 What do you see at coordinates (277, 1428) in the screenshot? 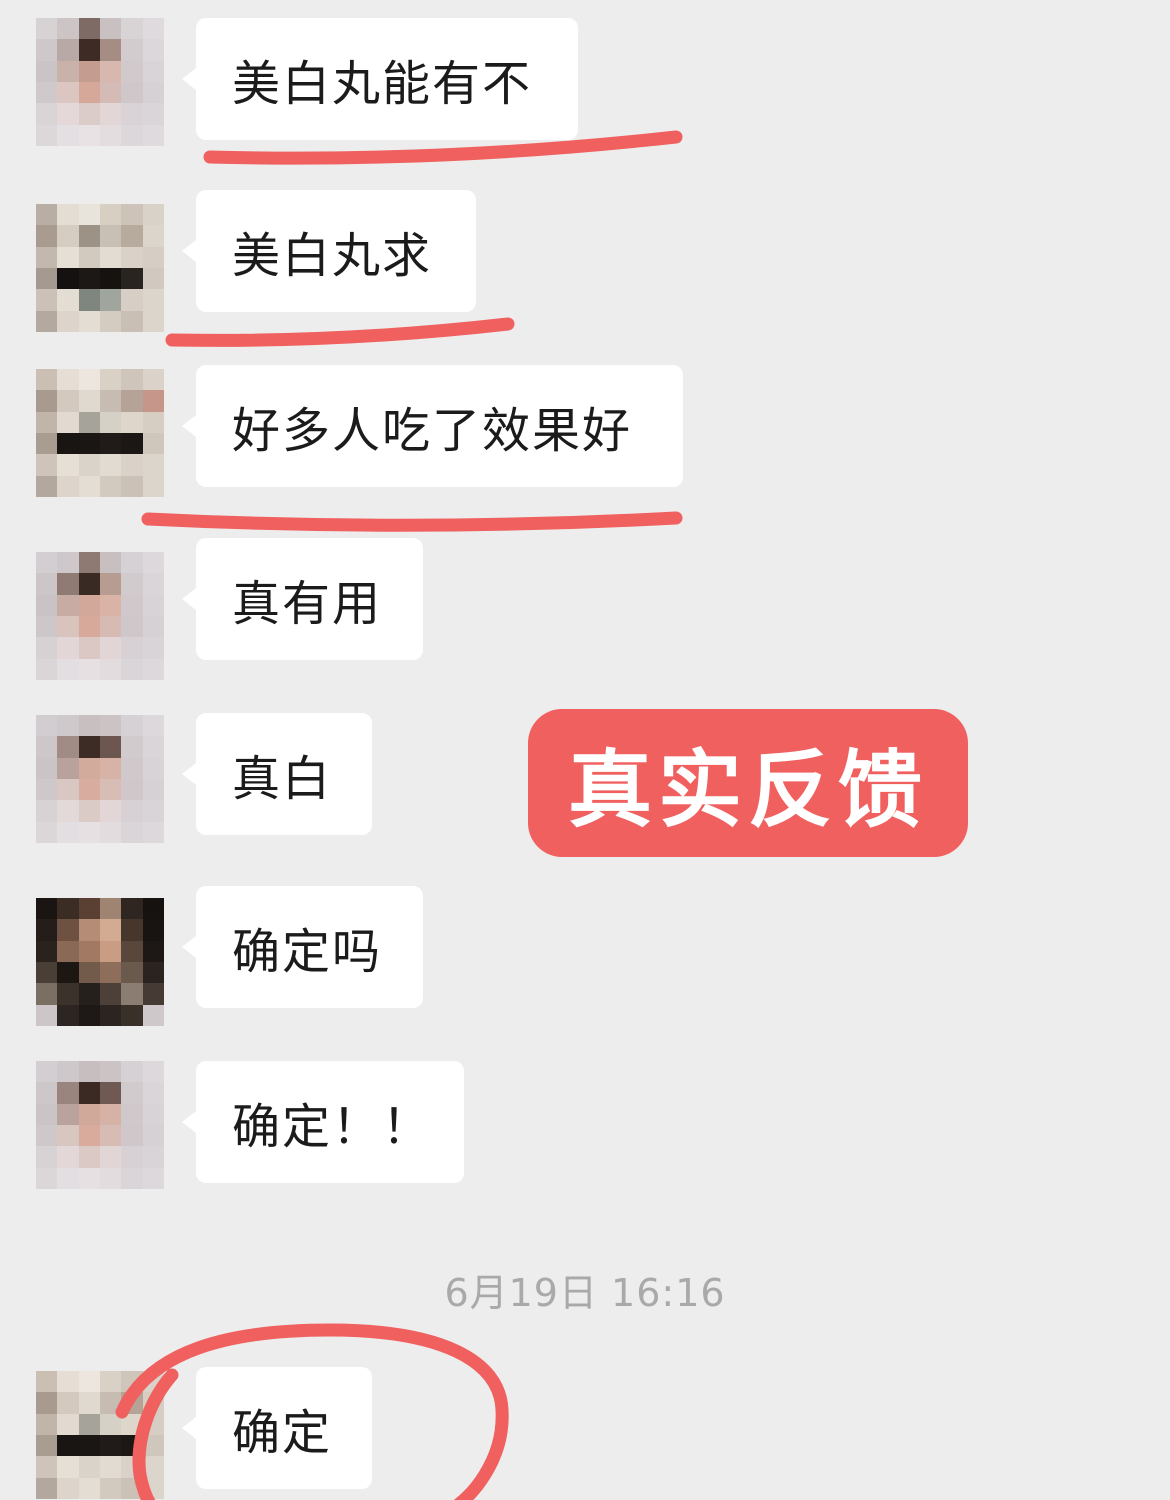
I see `message-bubble: 确定` at bounding box center [277, 1428].